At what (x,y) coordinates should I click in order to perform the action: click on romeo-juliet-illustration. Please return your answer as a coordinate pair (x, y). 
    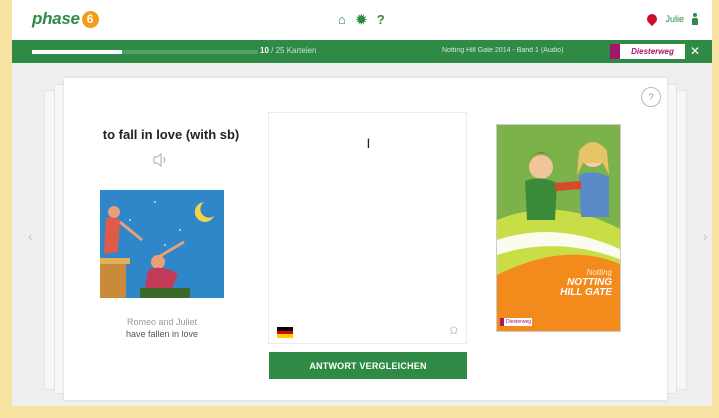
    Looking at the image, I should click on (162, 244).